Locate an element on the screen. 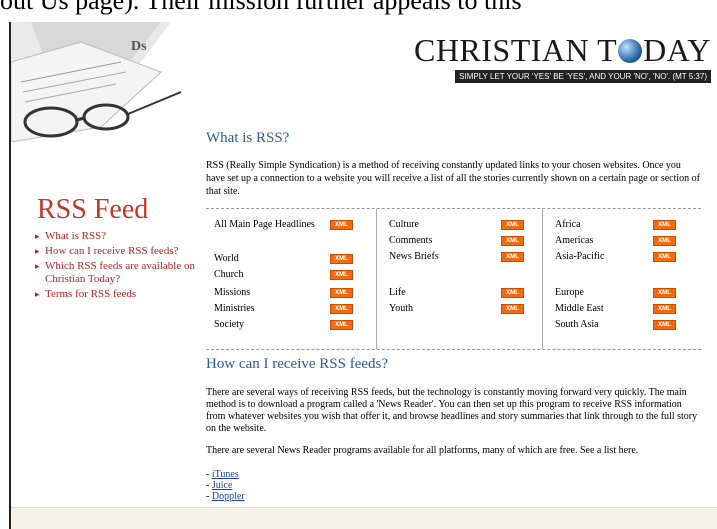  feed-label: All Main Page Headlines is located at coordinates (264, 224).